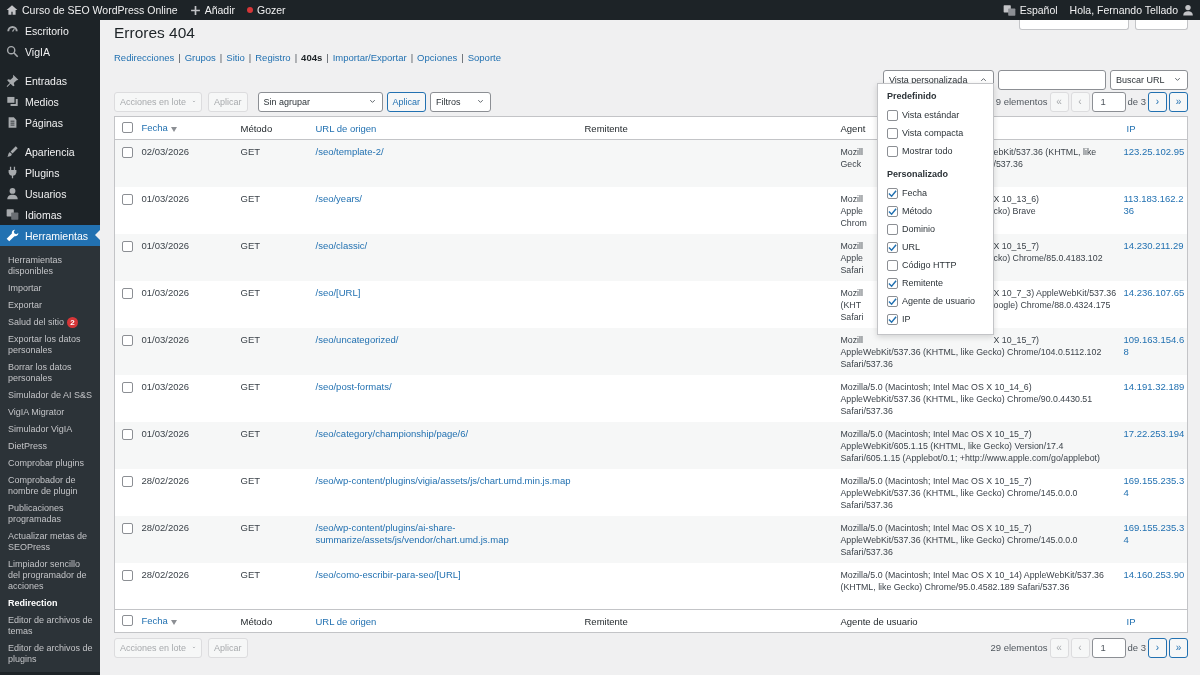  Describe the element at coordinates (50, 322) in the screenshot. I see `submenu-item: Salud del sitio 2` at that location.